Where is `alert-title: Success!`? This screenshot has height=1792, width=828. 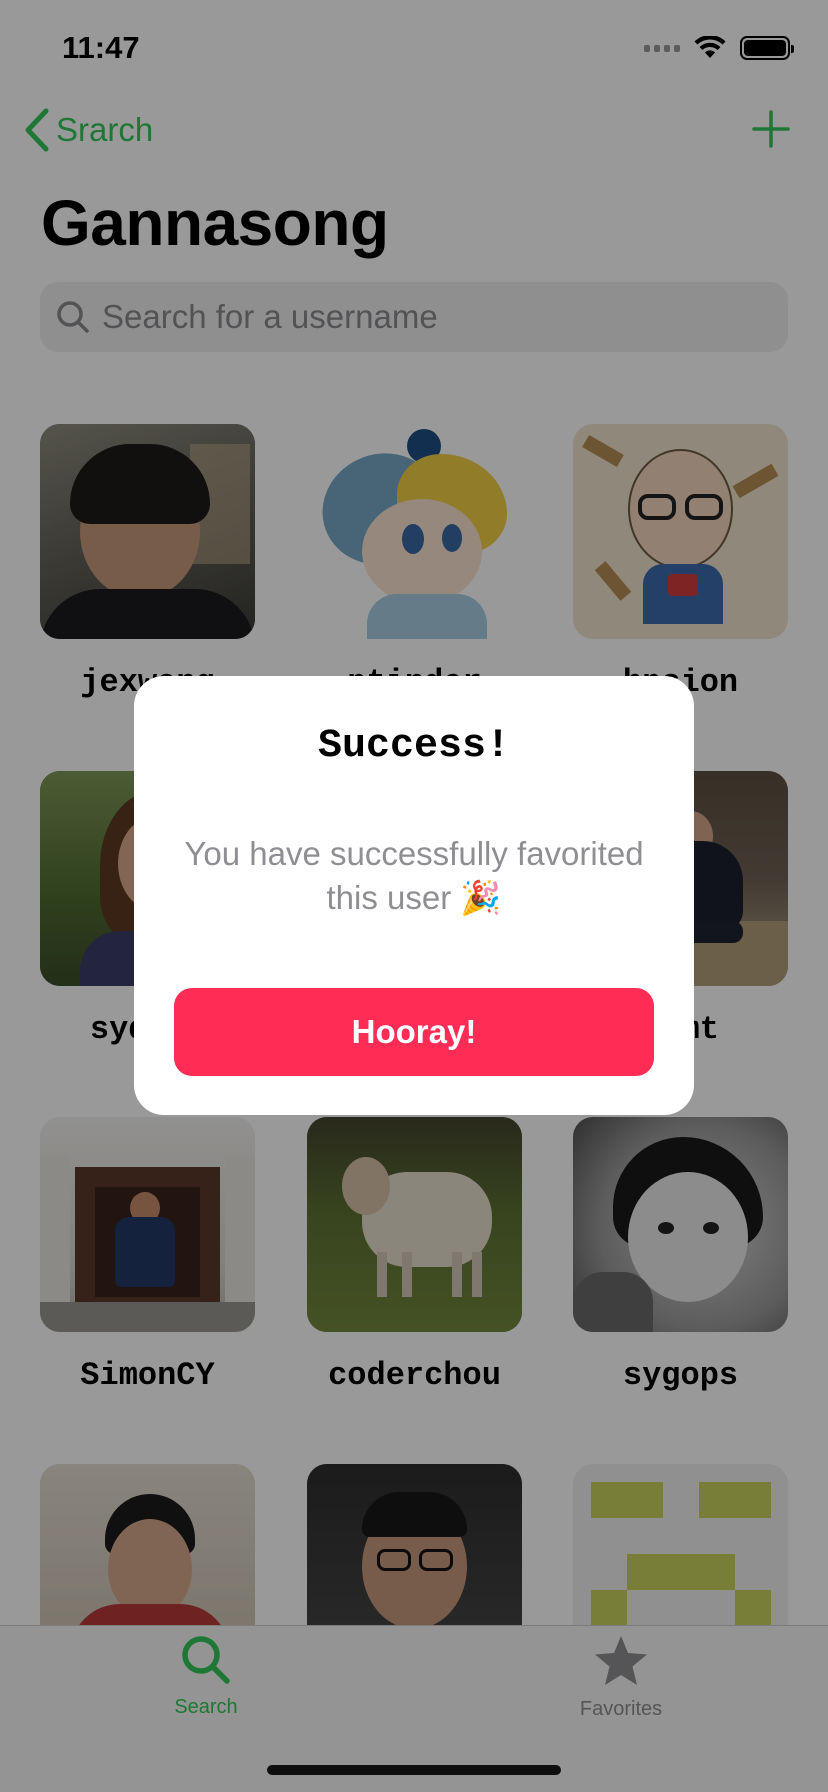
alert-title: Success! is located at coordinates (414, 746).